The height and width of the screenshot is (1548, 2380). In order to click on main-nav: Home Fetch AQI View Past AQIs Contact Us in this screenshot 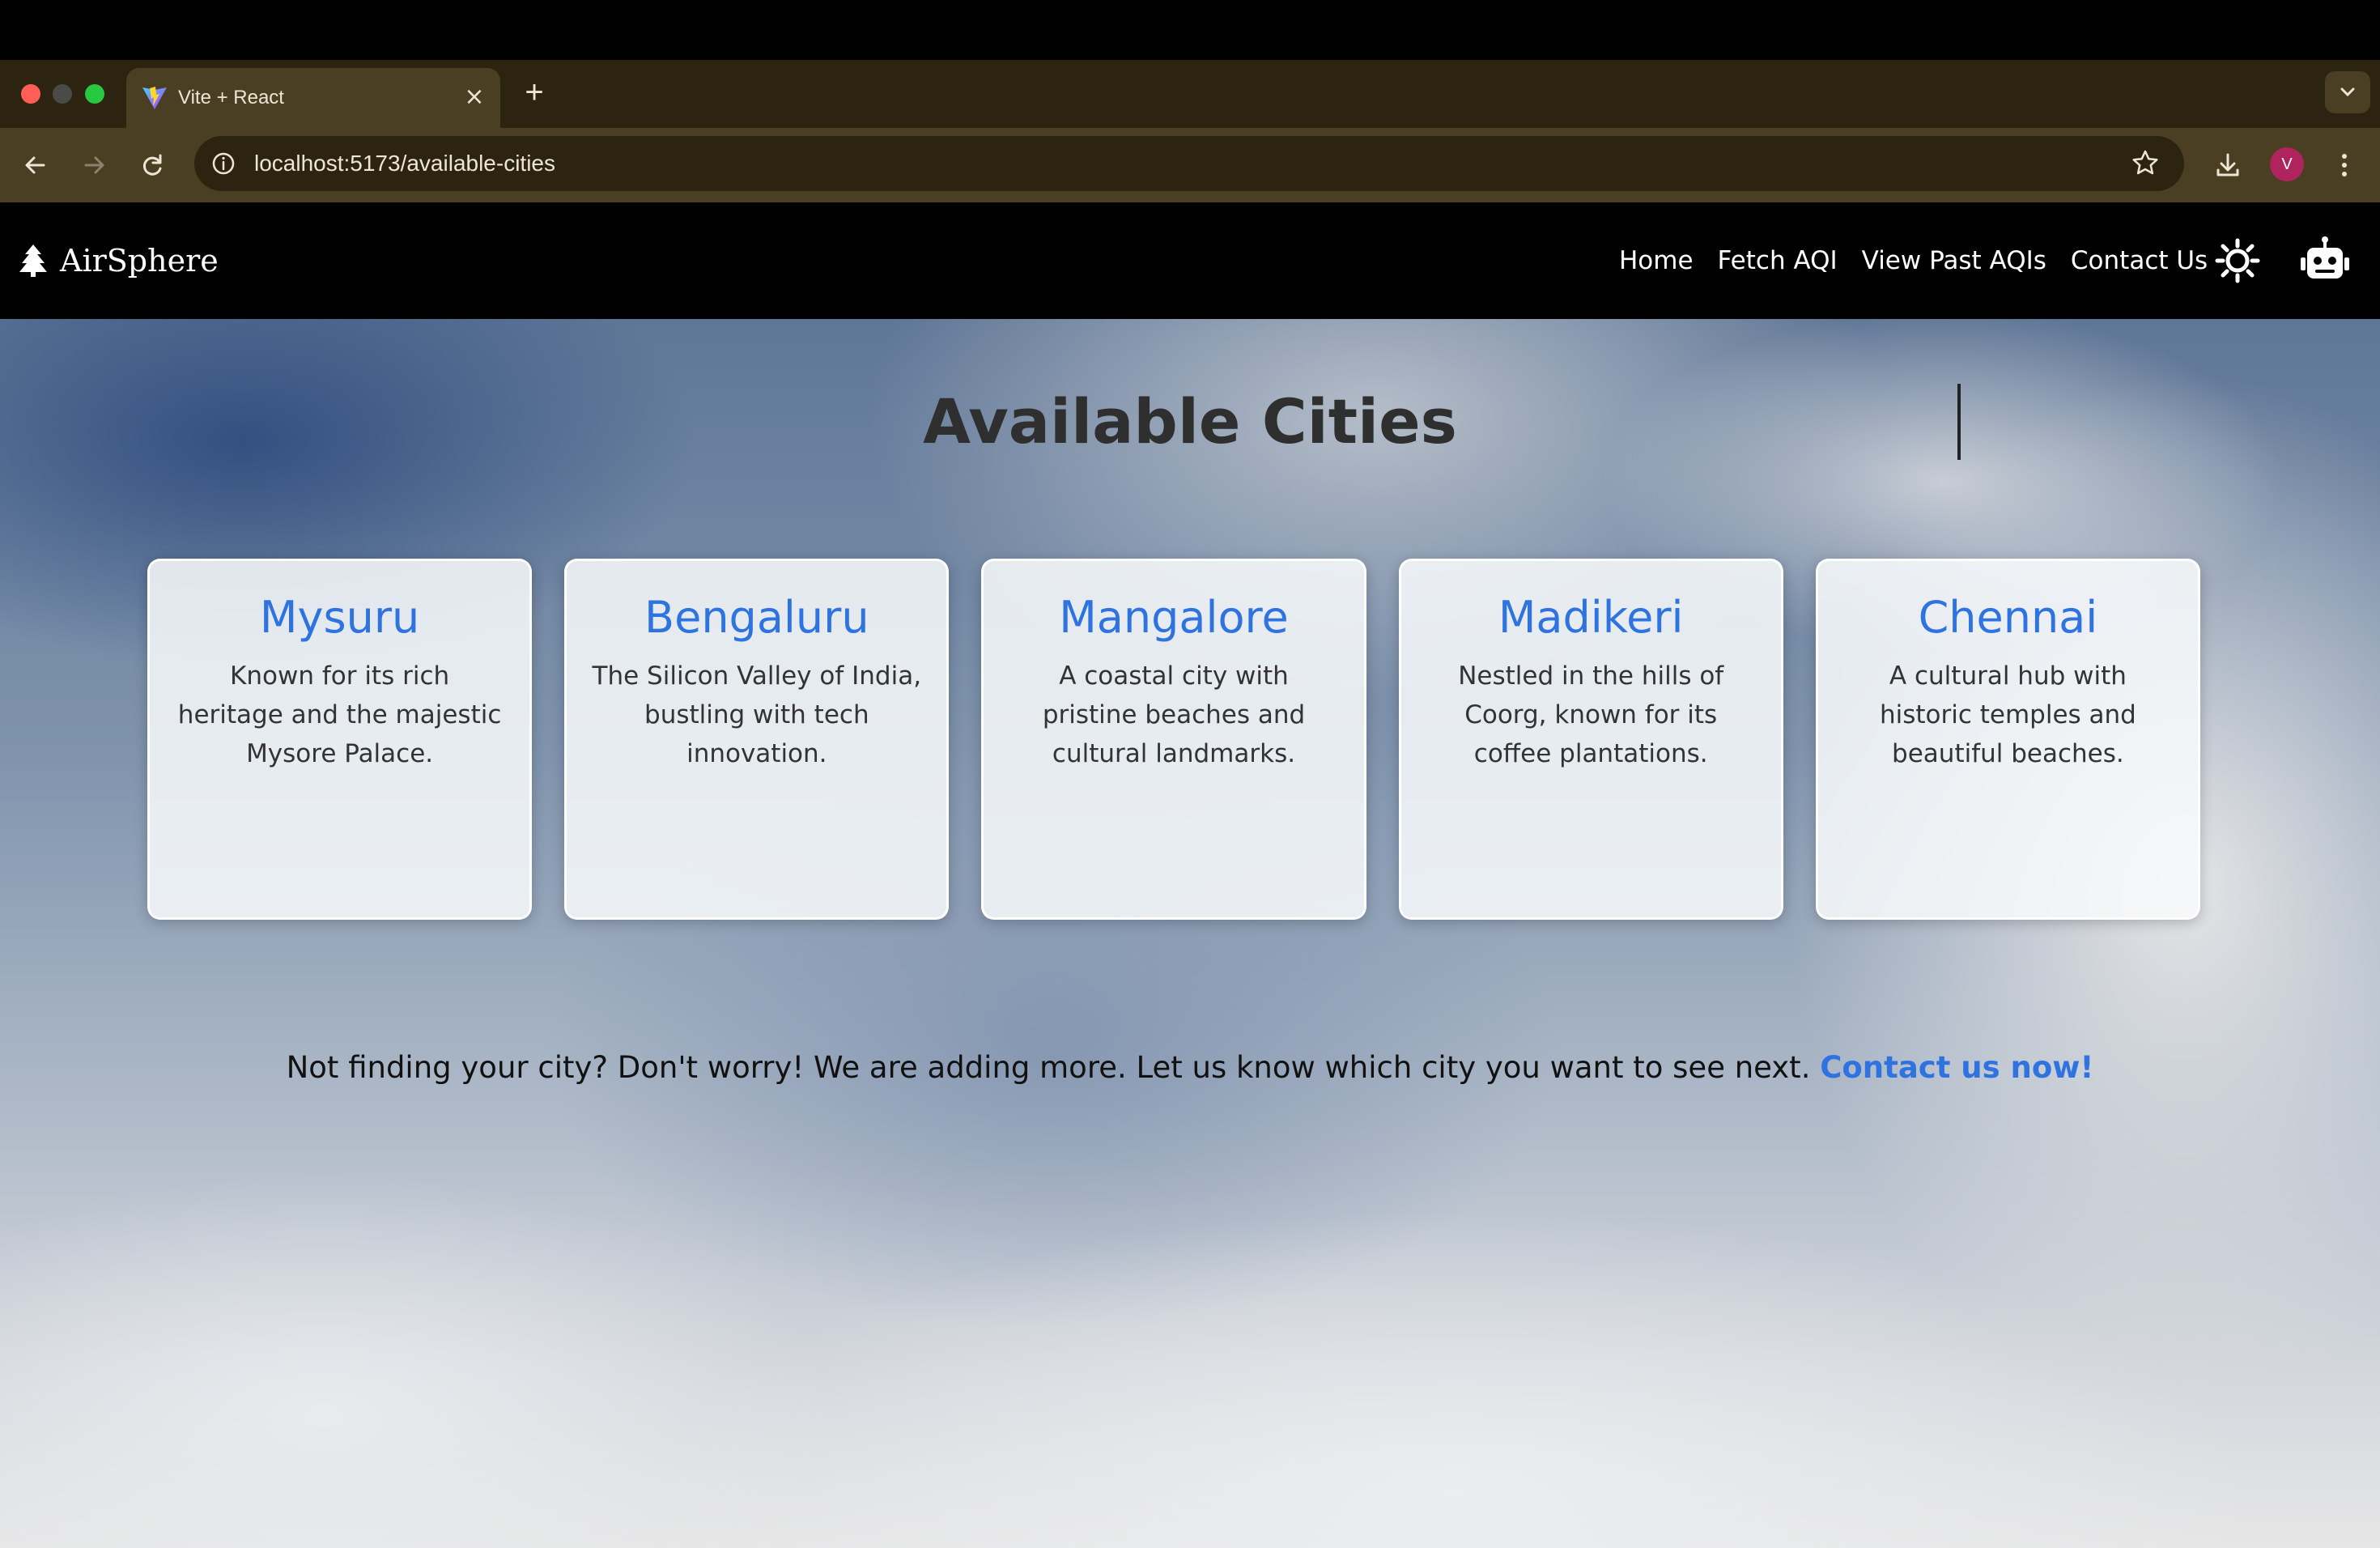, I will do `click(1914, 261)`.